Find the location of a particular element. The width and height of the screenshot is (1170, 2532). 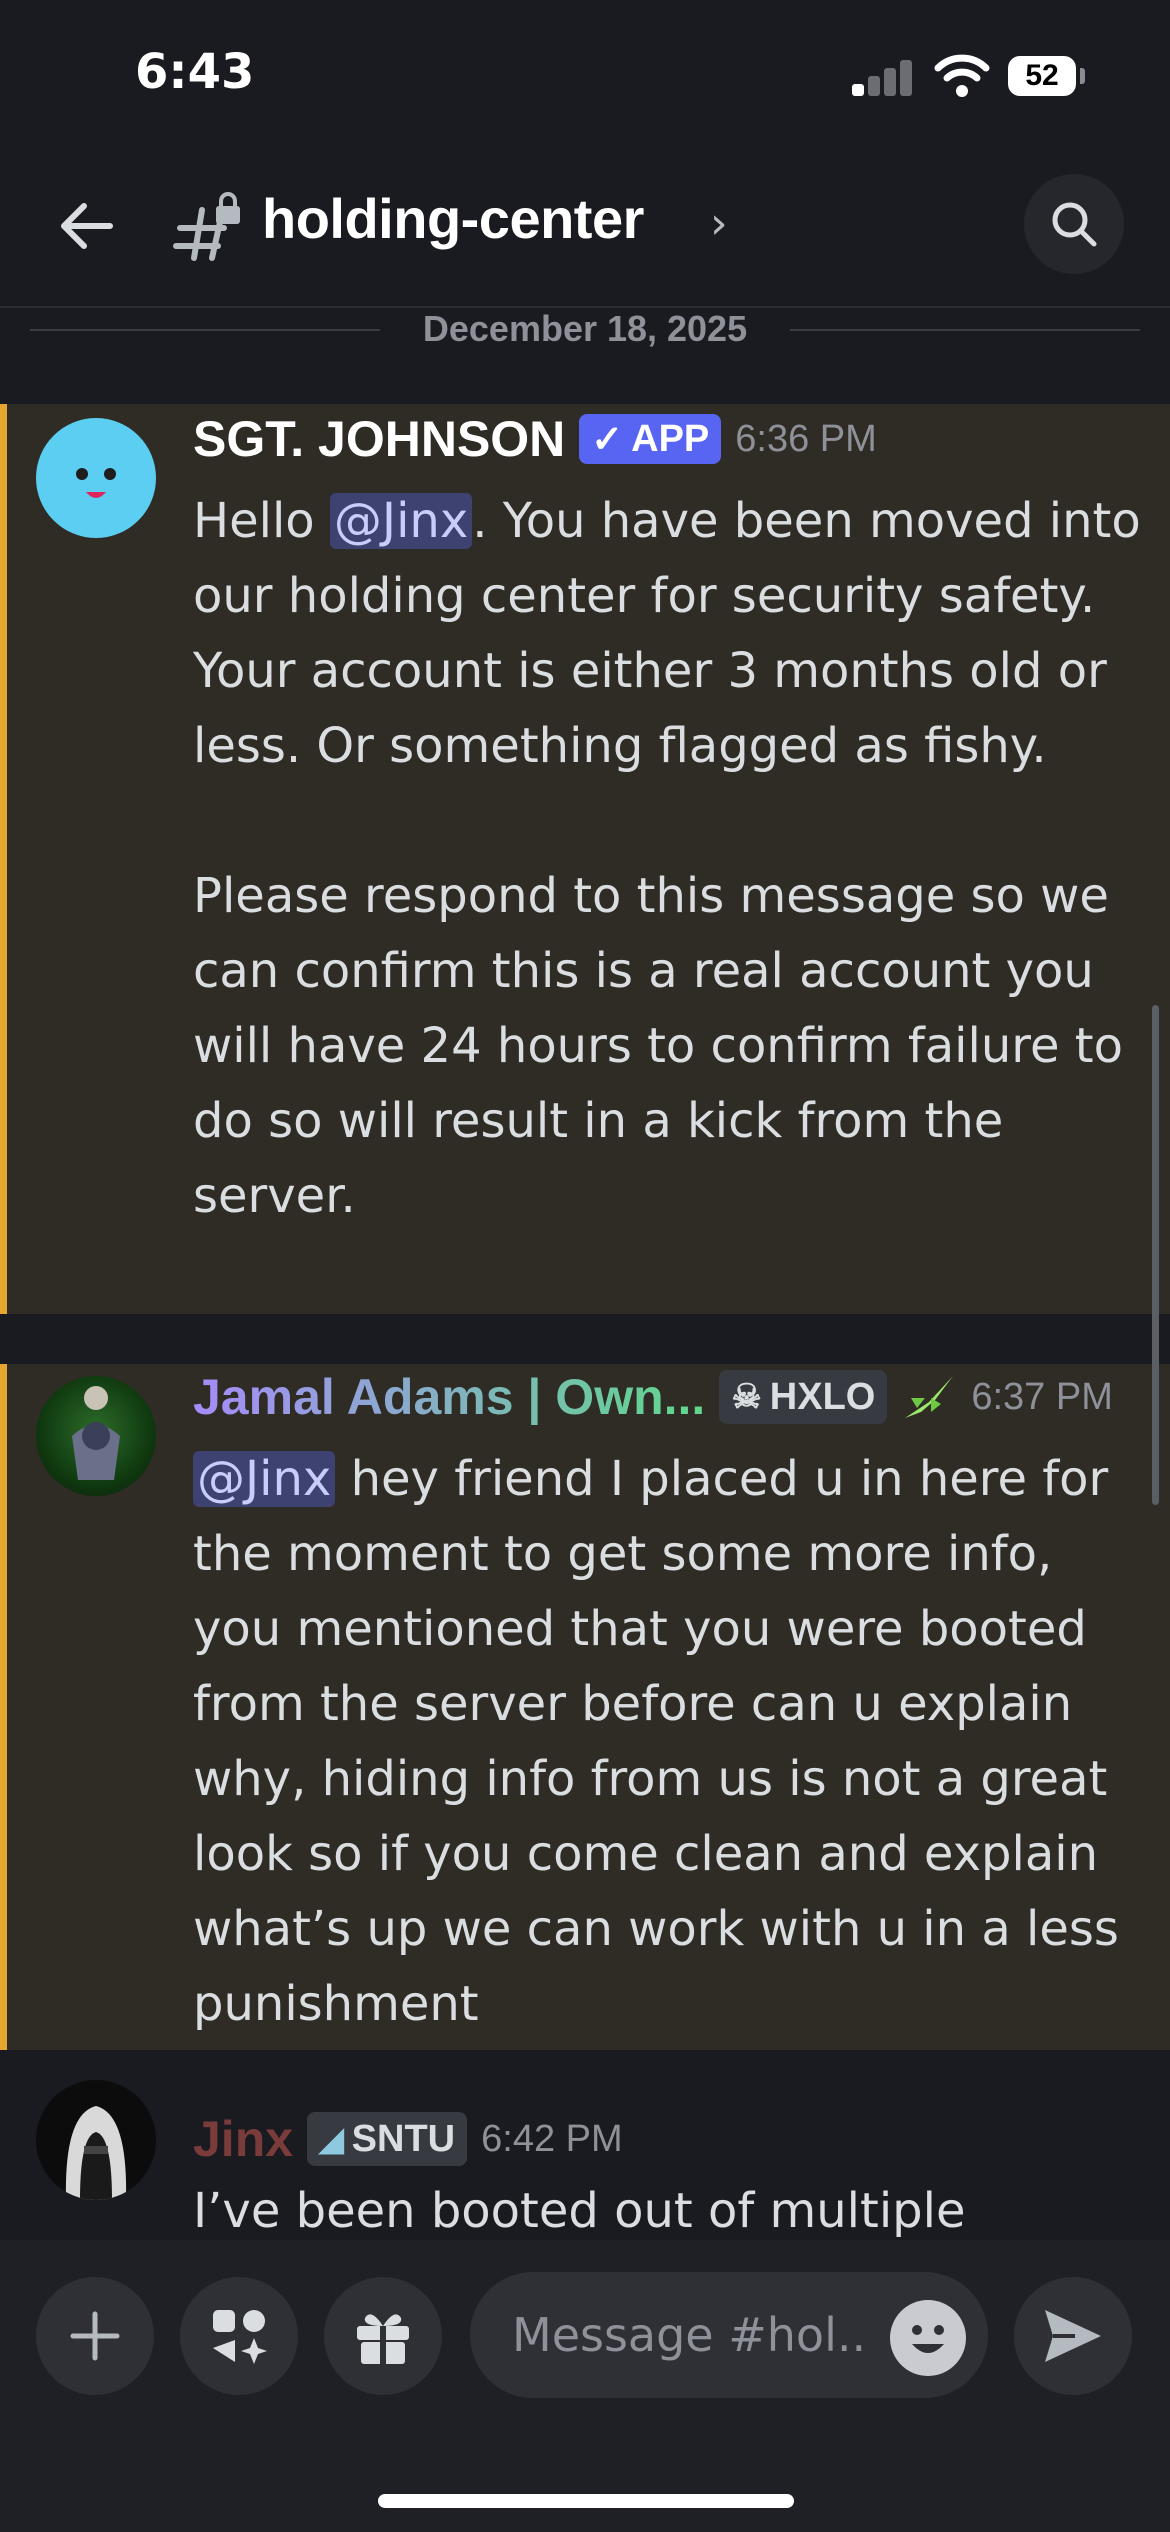

emoji-icon is located at coordinates (928, 2339).